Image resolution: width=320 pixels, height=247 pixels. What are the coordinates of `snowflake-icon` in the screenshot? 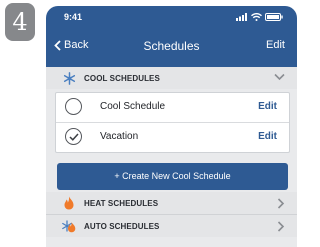 It's located at (69, 78).